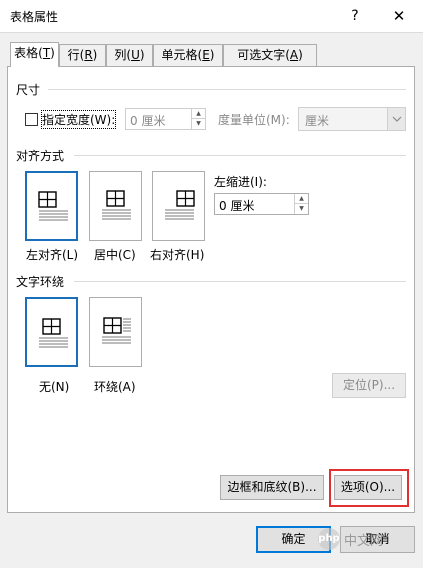 This screenshot has width=423, height=568. What do you see at coordinates (129, 55) in the screenshot?
I see `tab-column: 列(U)` at bounding box center [129, 55].